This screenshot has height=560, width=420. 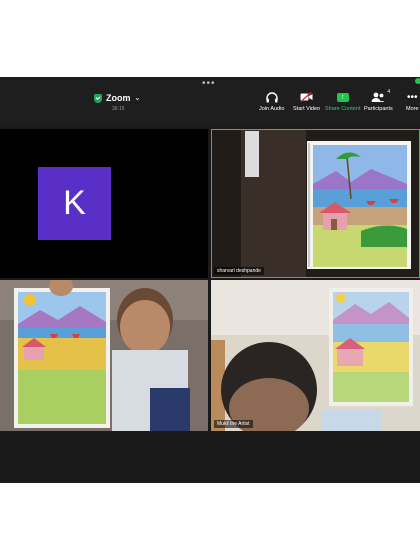 What do you see at coordinates (209, 83) in the screenshot?
I see `window-drag-dots: •••` at bounding box center [209, 83].